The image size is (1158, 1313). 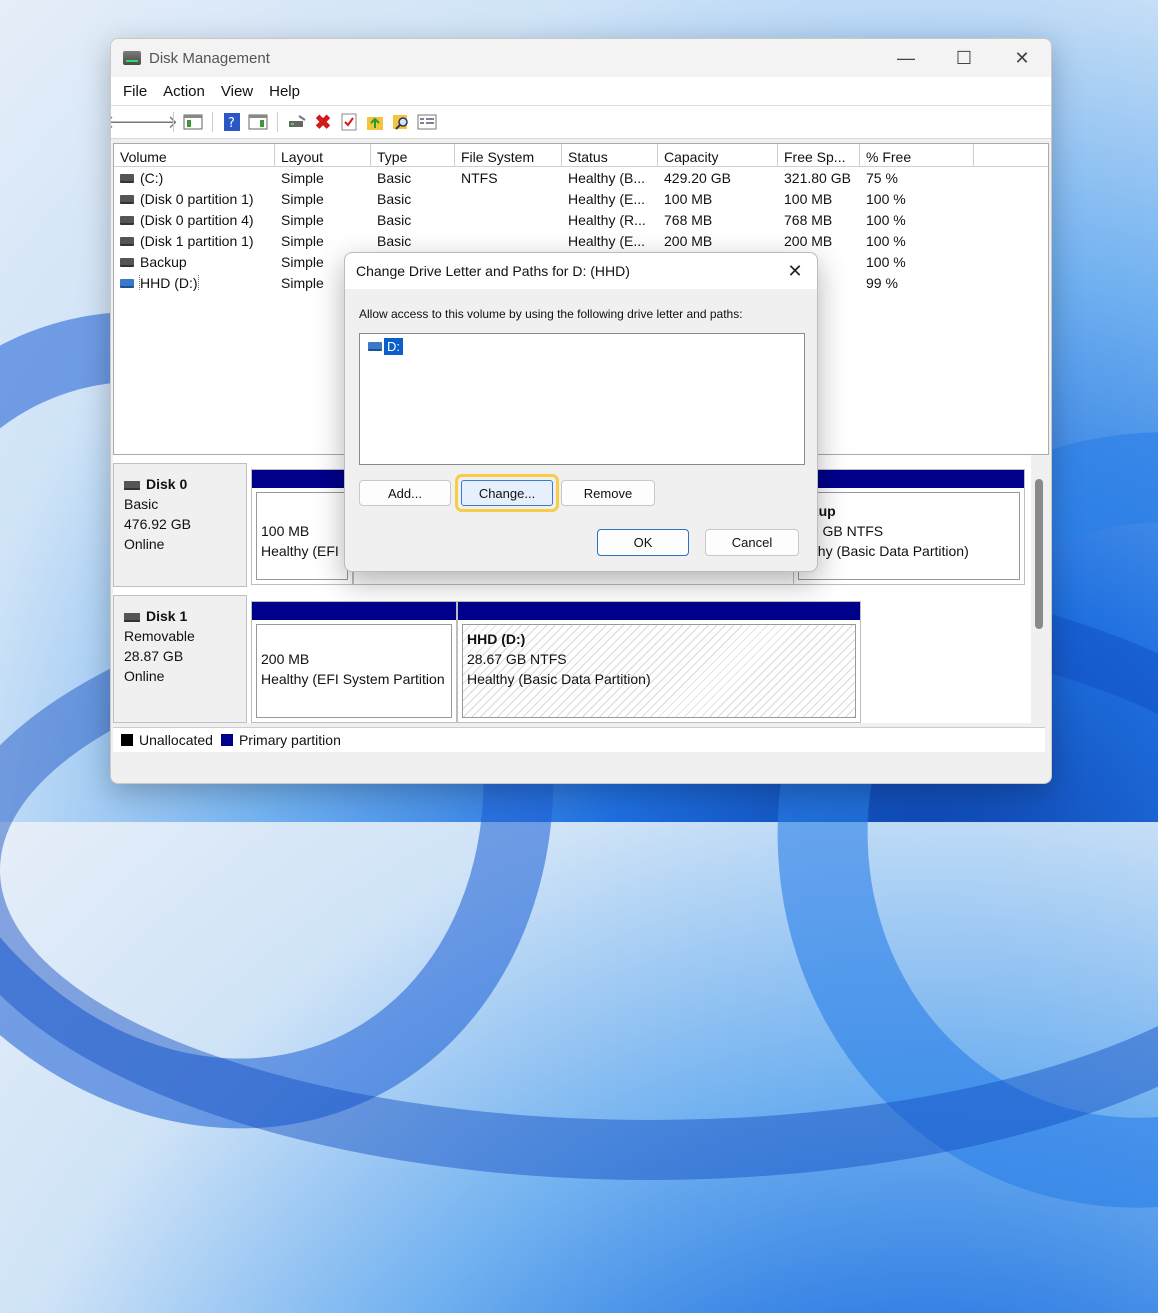 What do you see at coordinates (141, 504) in the screenshot?
I see `disk-kind: Basic` at bounding box center [141, 504].